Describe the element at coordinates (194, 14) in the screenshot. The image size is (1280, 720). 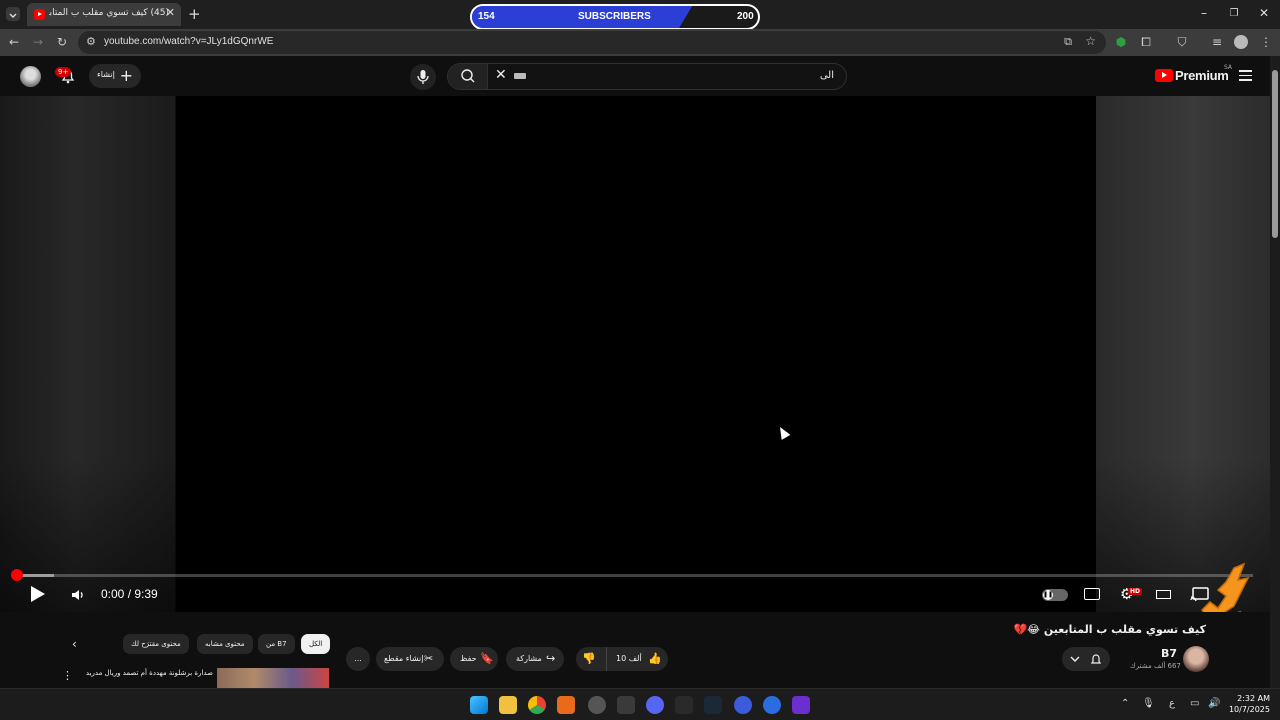
I see `new-tab-button: +` at that location.